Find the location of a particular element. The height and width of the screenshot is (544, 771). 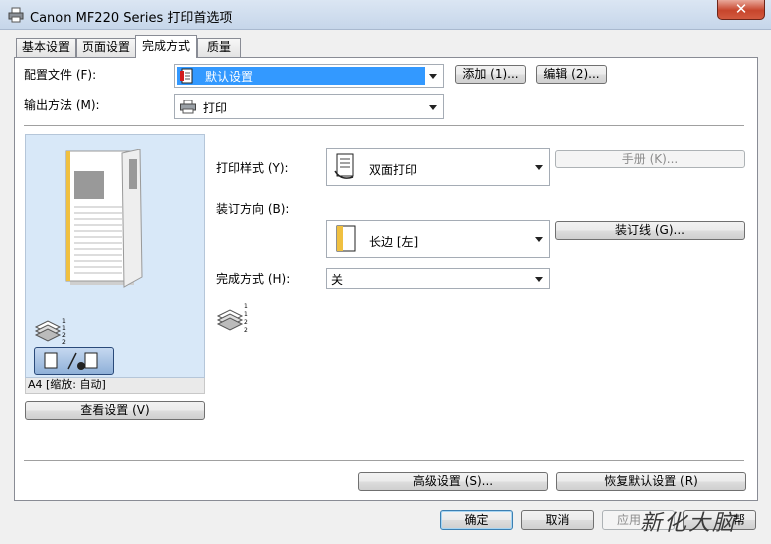

tab-quality: 质量 is located at coordinates (219, 47).